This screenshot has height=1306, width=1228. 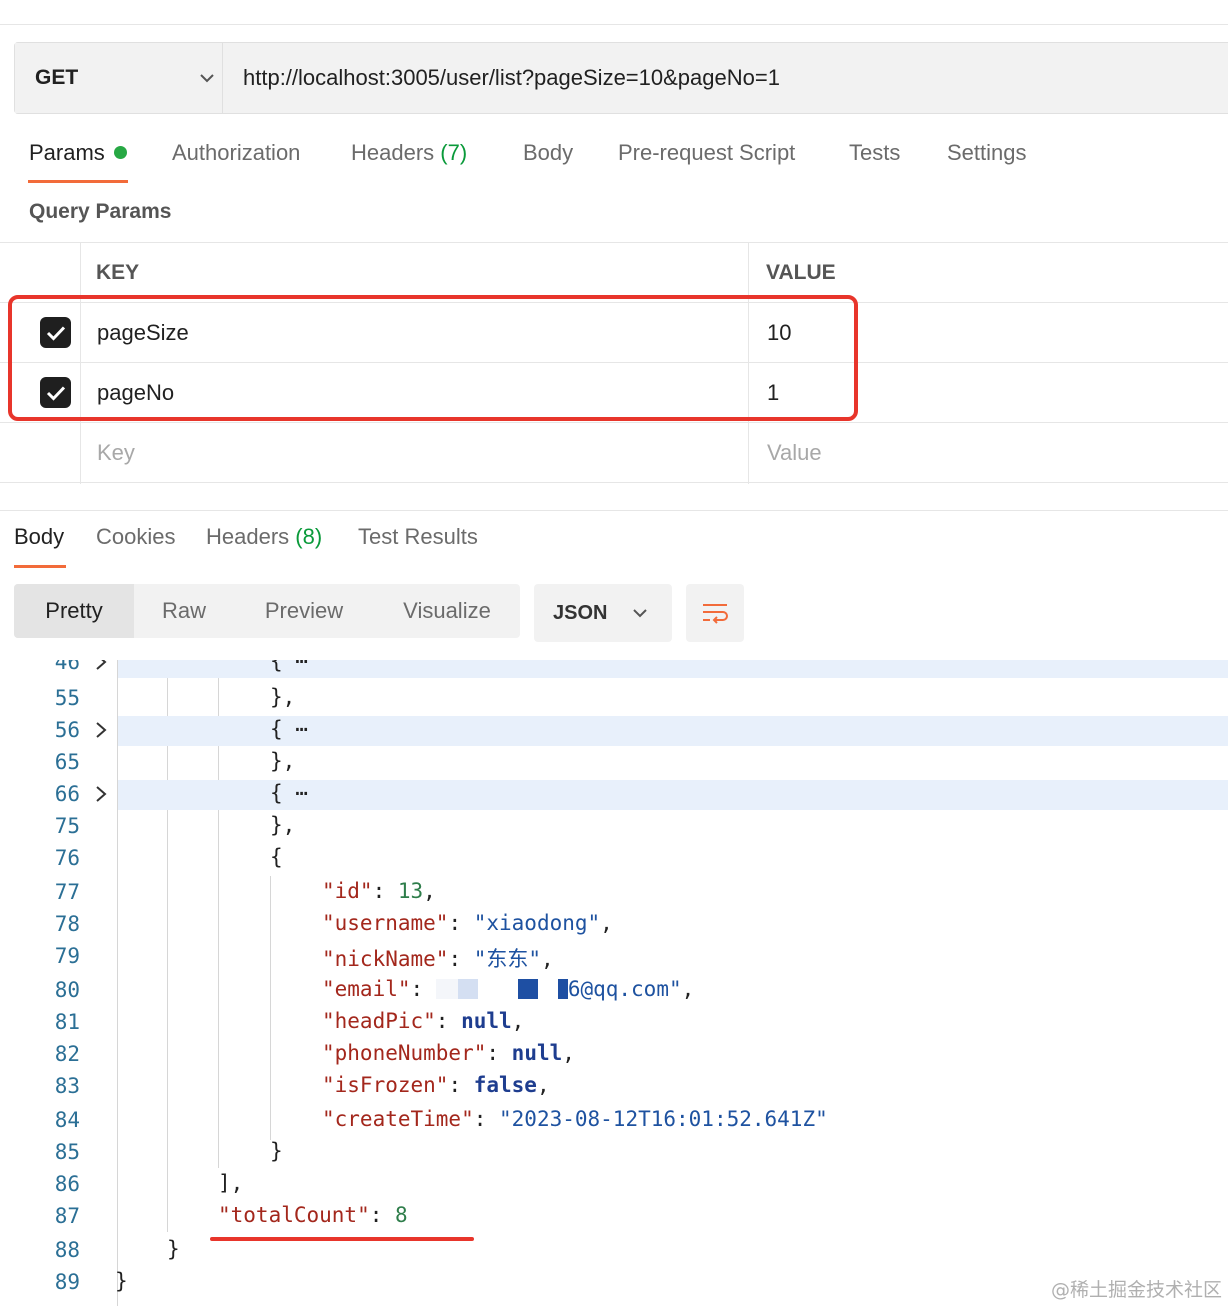 What do you see at coordinates (57, 77) in the screenshot?
I see `method-label: GET` at bounding box center [57, 77].